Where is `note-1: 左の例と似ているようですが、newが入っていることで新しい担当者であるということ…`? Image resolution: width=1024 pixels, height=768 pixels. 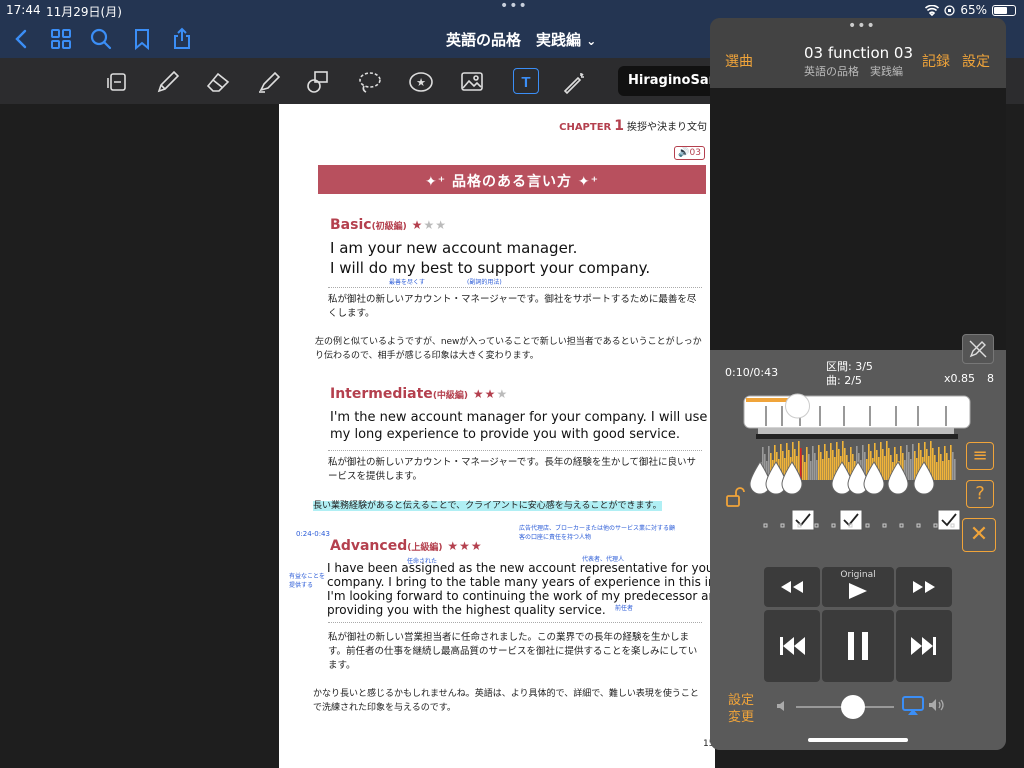
note-1: 左の例と似ているようですが、newが入っていることで新しい担当者であるということ… is located at coordinates (511, 349).